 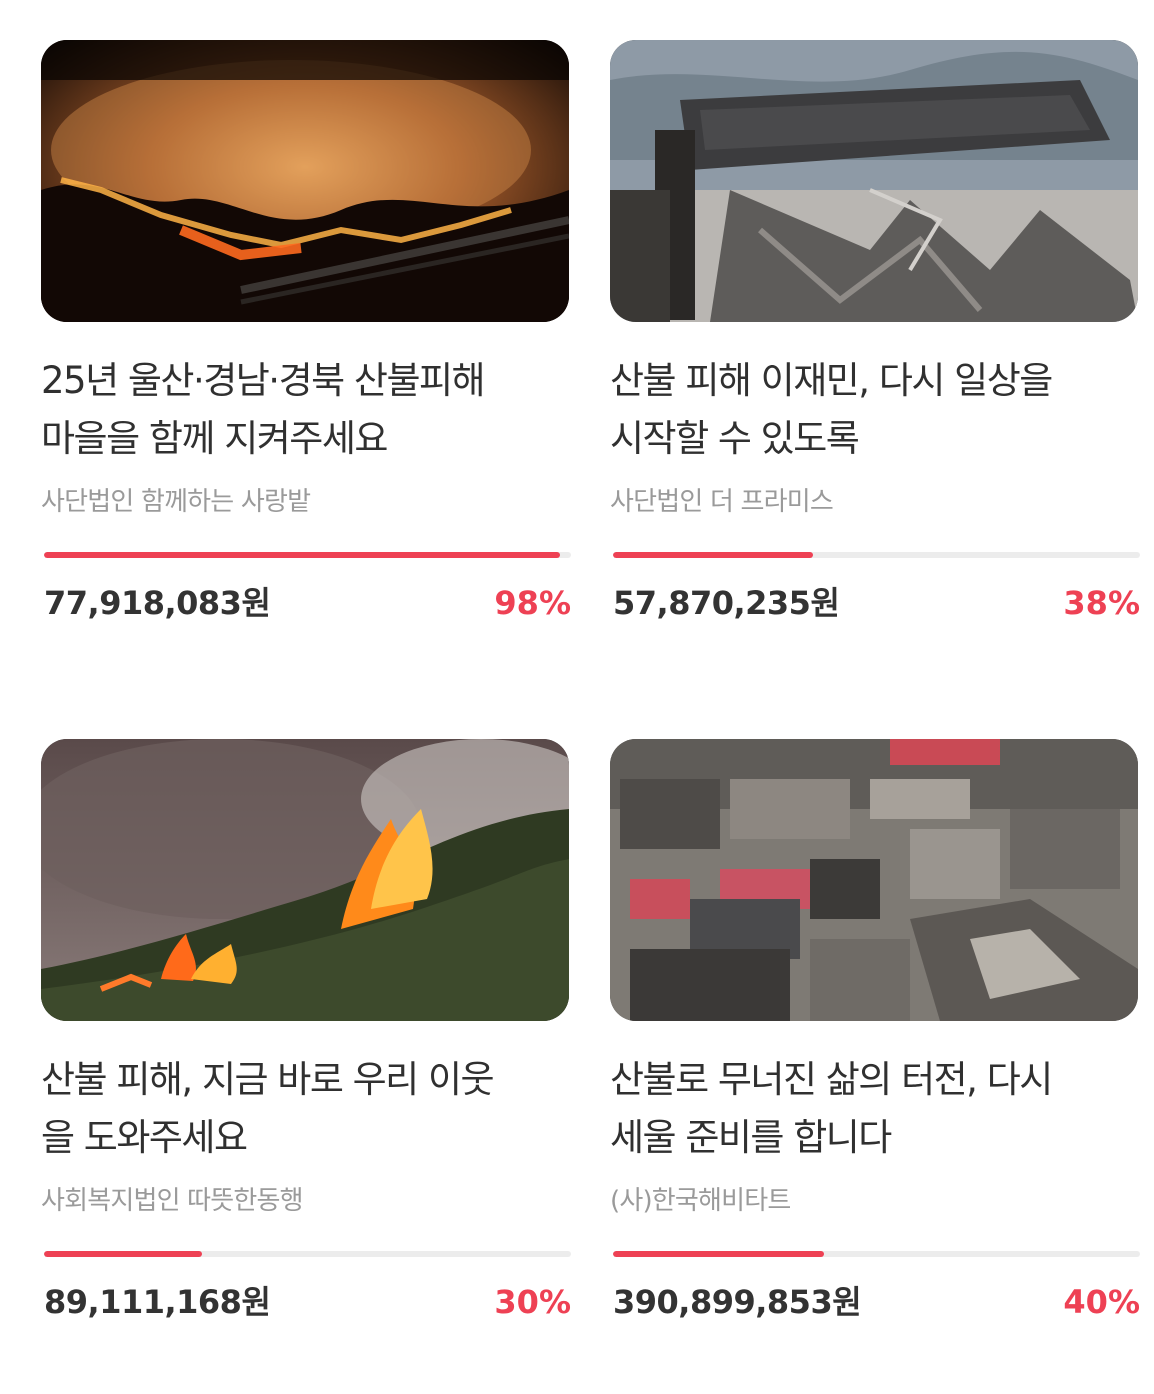 I want to click on title-line: 산불로 무너진 삶의 터전, 다시, so click(x=831, y=1079).